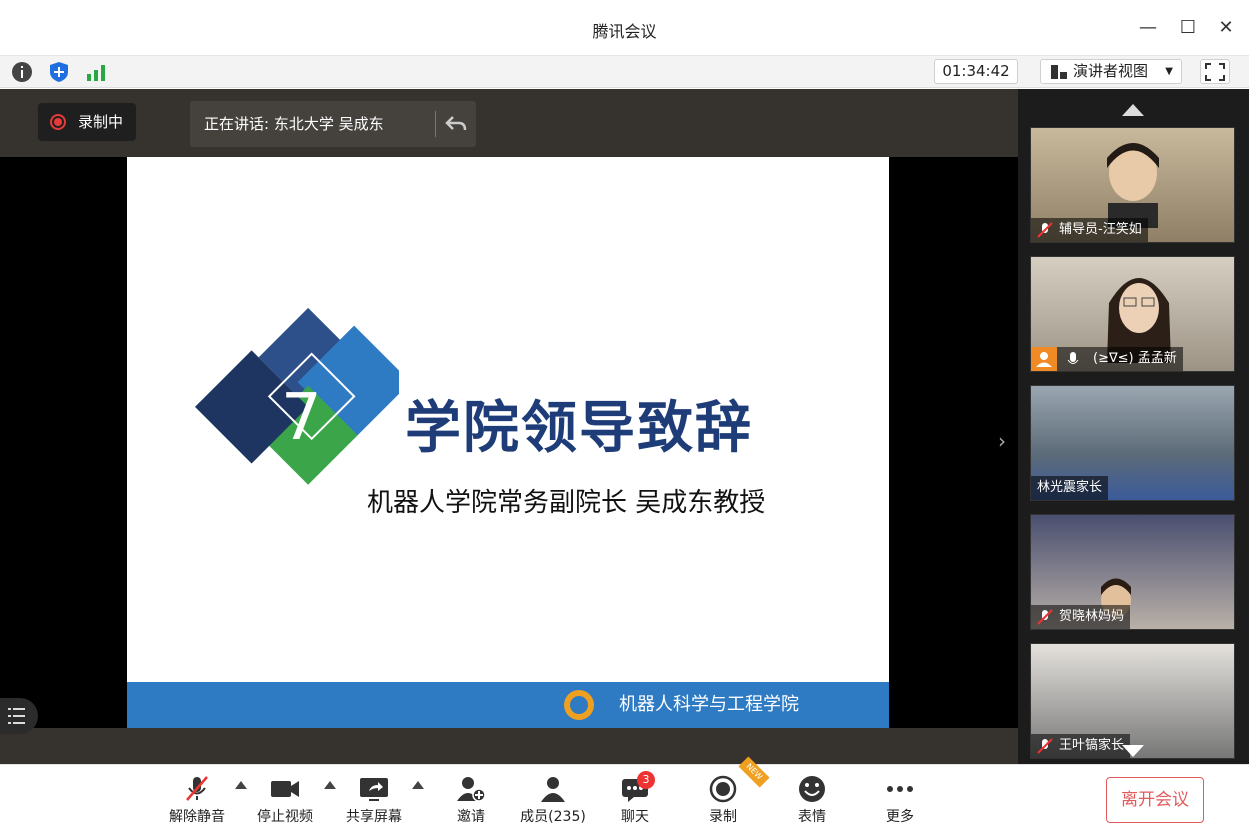 This screenshot has width=1249, height=838. Describe the element at coordinates (1132, 701) in the screenshot. I see `participant-tile: 王叶镐家长` at that location.